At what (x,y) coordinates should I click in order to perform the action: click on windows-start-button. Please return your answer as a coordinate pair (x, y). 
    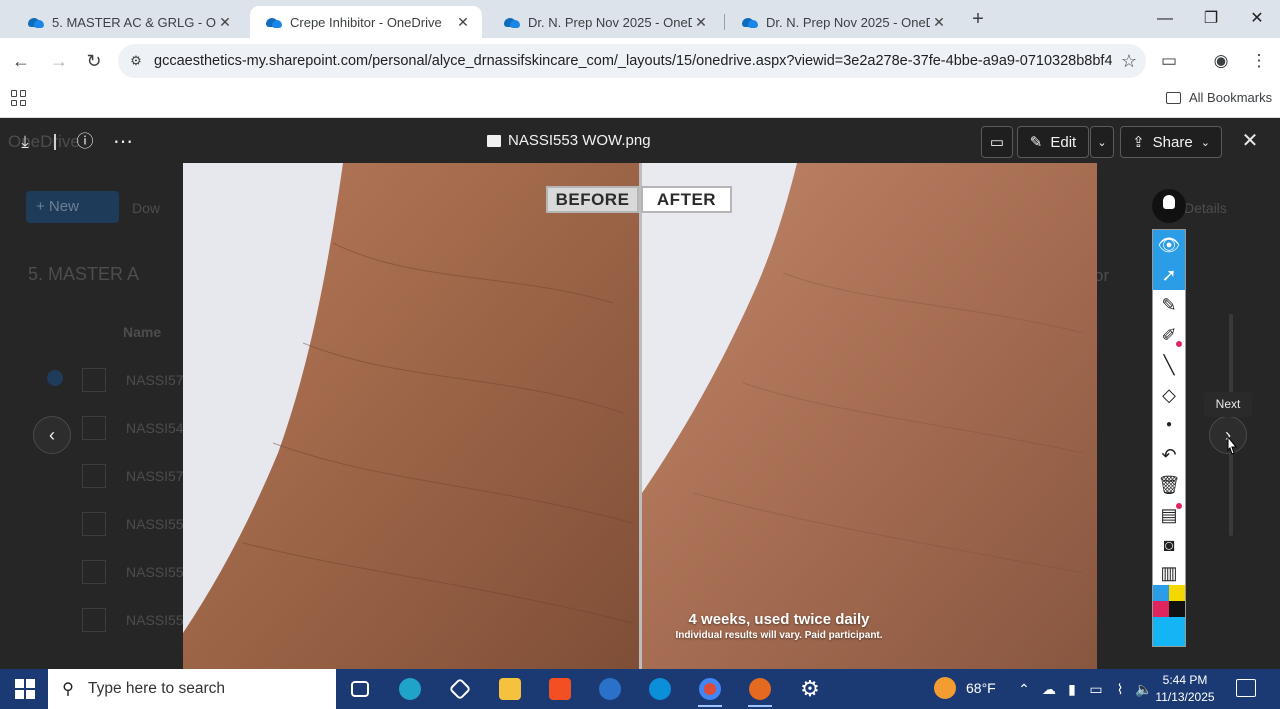
    Looking at the image, I should click on (25, 689).